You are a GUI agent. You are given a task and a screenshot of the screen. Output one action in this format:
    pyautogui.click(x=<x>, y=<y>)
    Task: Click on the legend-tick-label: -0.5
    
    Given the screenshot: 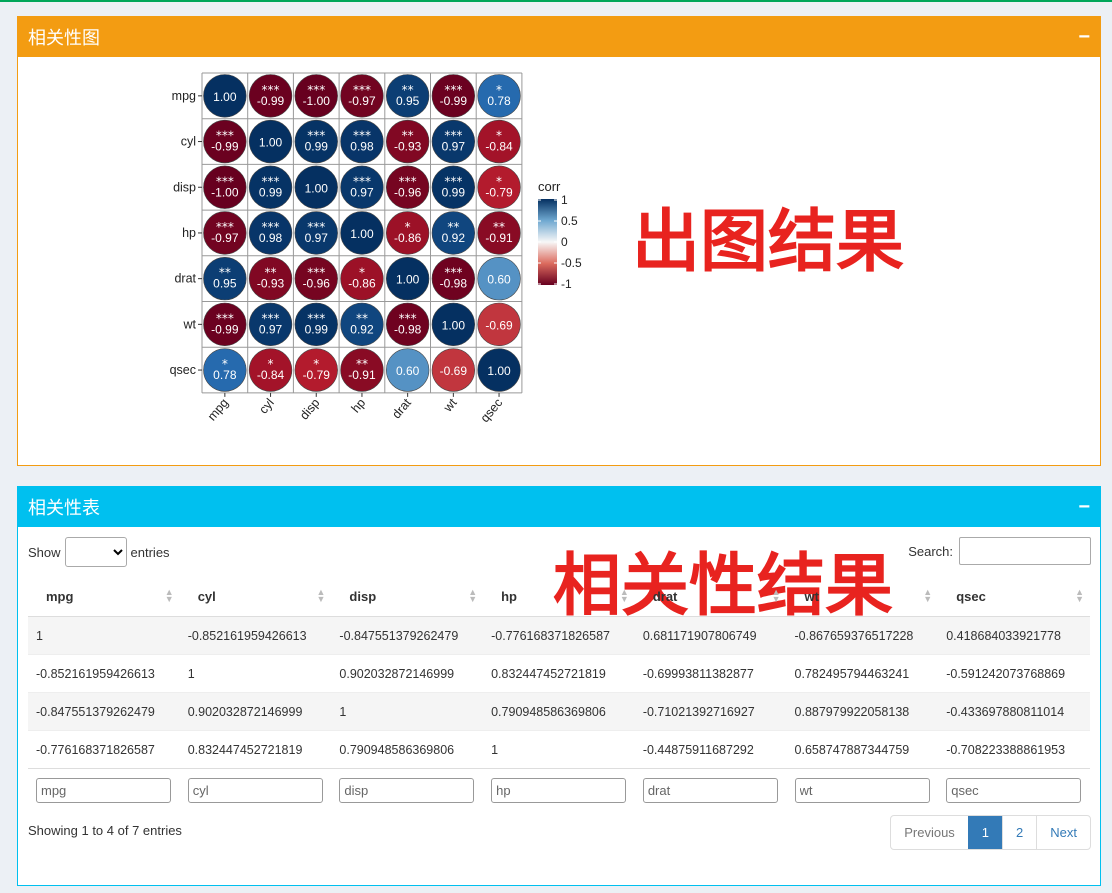 What is the action you would take?
    pyautogui.click(x=571, y=263)
    